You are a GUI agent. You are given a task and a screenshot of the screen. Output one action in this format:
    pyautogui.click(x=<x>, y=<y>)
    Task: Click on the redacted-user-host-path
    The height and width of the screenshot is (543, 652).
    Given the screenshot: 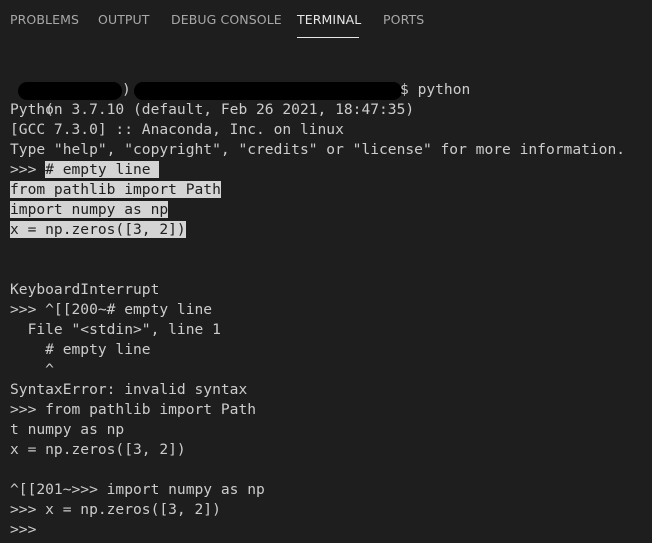 What is the action you would take?
    pyautogui.click(x=268, y=91)
    